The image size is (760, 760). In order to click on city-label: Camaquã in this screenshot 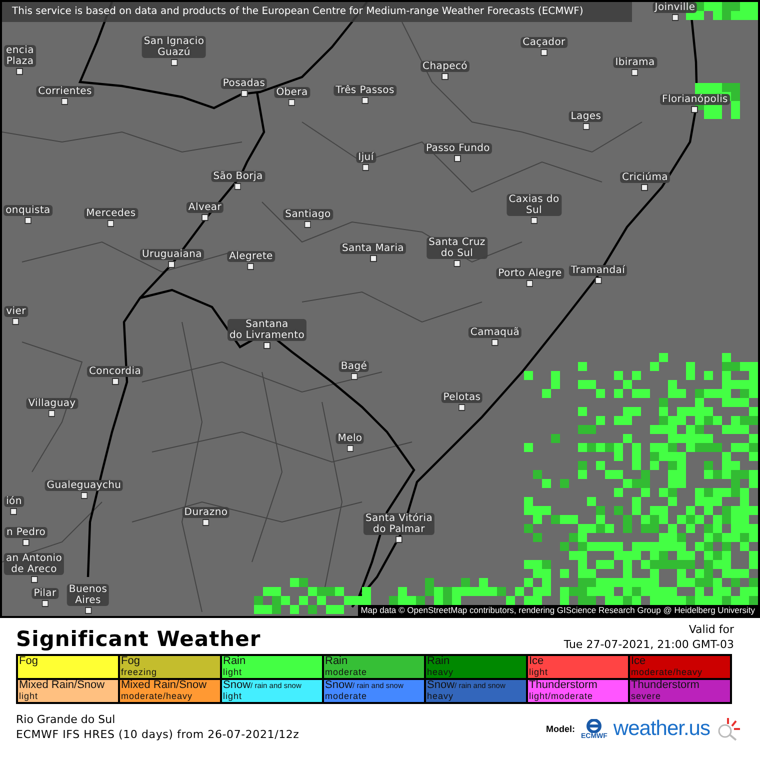, I will do `click(495, 332)`.